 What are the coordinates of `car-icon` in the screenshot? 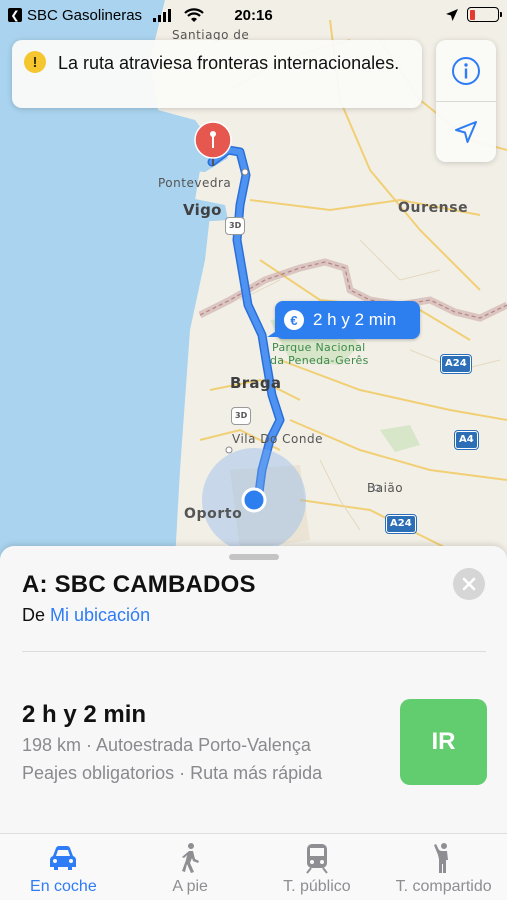 It's located at (63, 858).